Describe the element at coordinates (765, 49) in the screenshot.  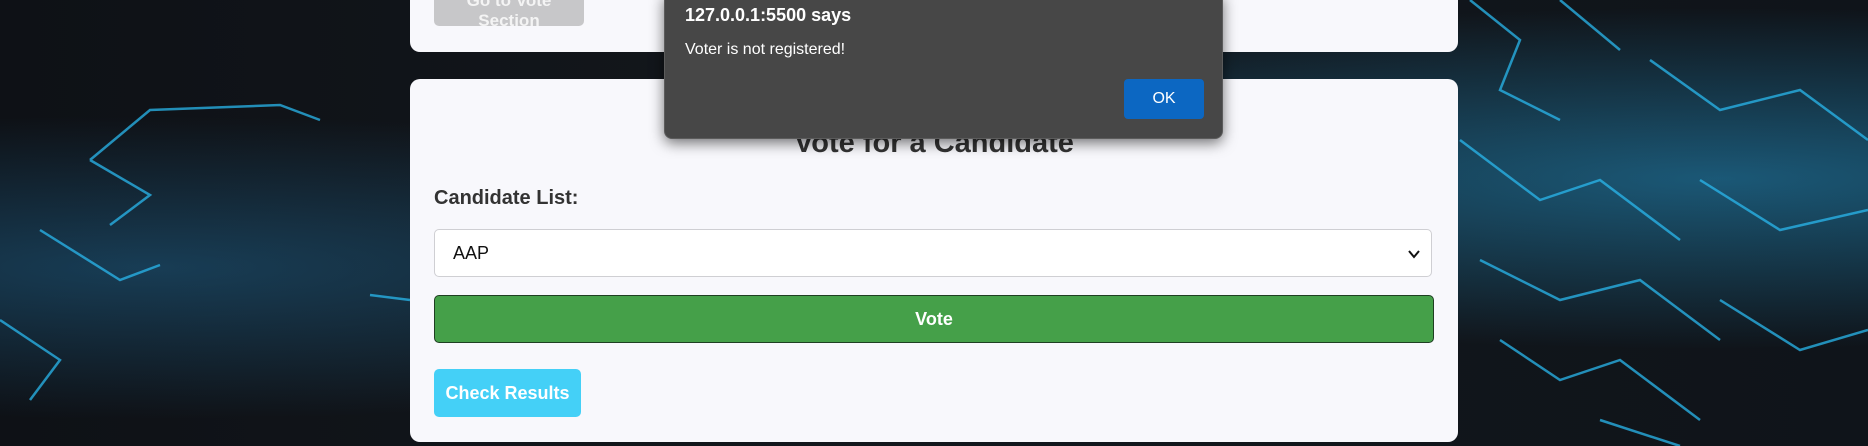
I see `dialog-message: Voter is not registered!` at that location.